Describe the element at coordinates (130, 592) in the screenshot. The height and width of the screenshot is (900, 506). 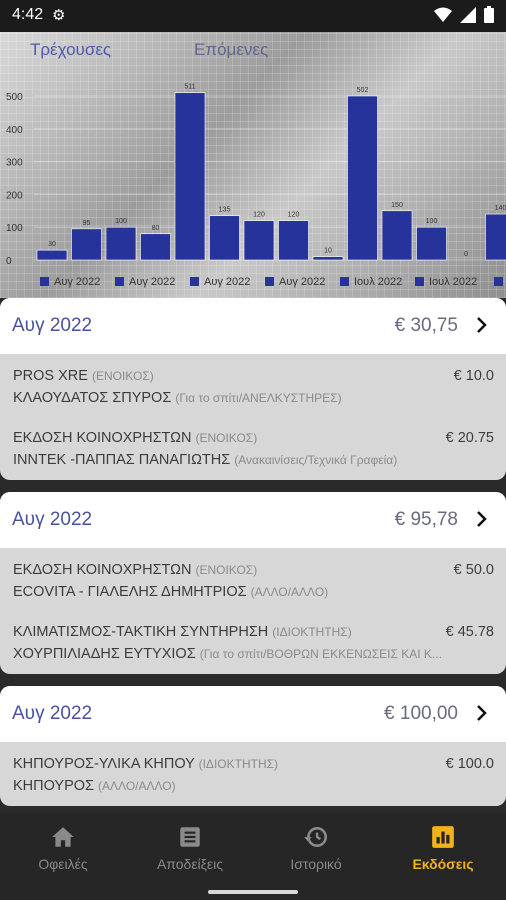
I see `item-vendor: ECOVITA - ΓΙΑΛΕΛΗΣ ΔΗΜΗΤΡΙΟΣ` at that location.